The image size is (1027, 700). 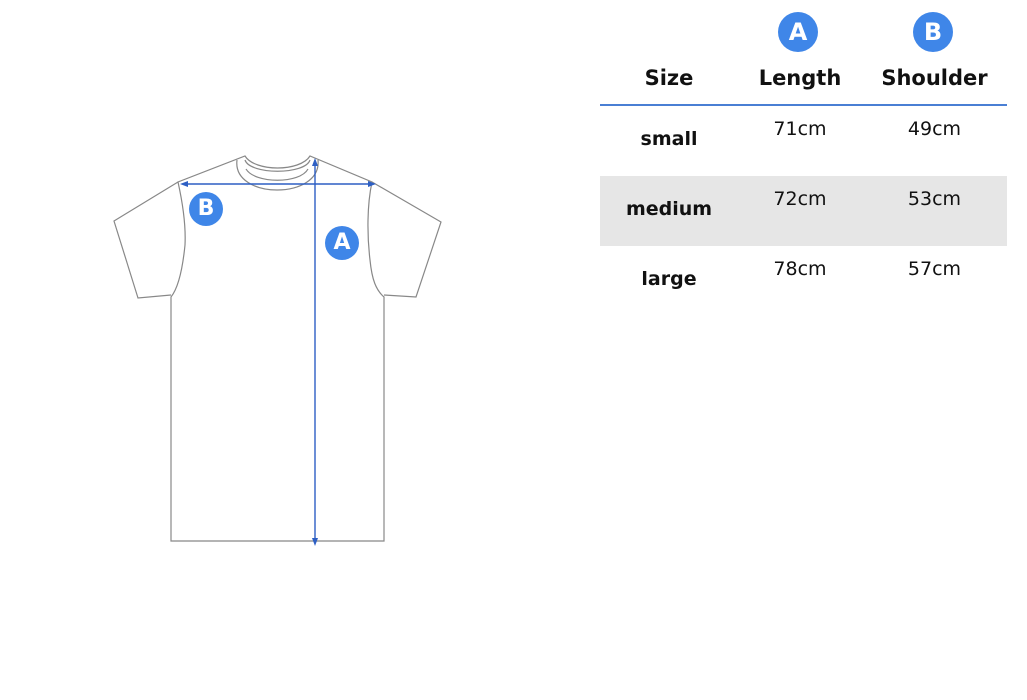 I want to click on length-cell: 78cm, so click(x=800, y=269).